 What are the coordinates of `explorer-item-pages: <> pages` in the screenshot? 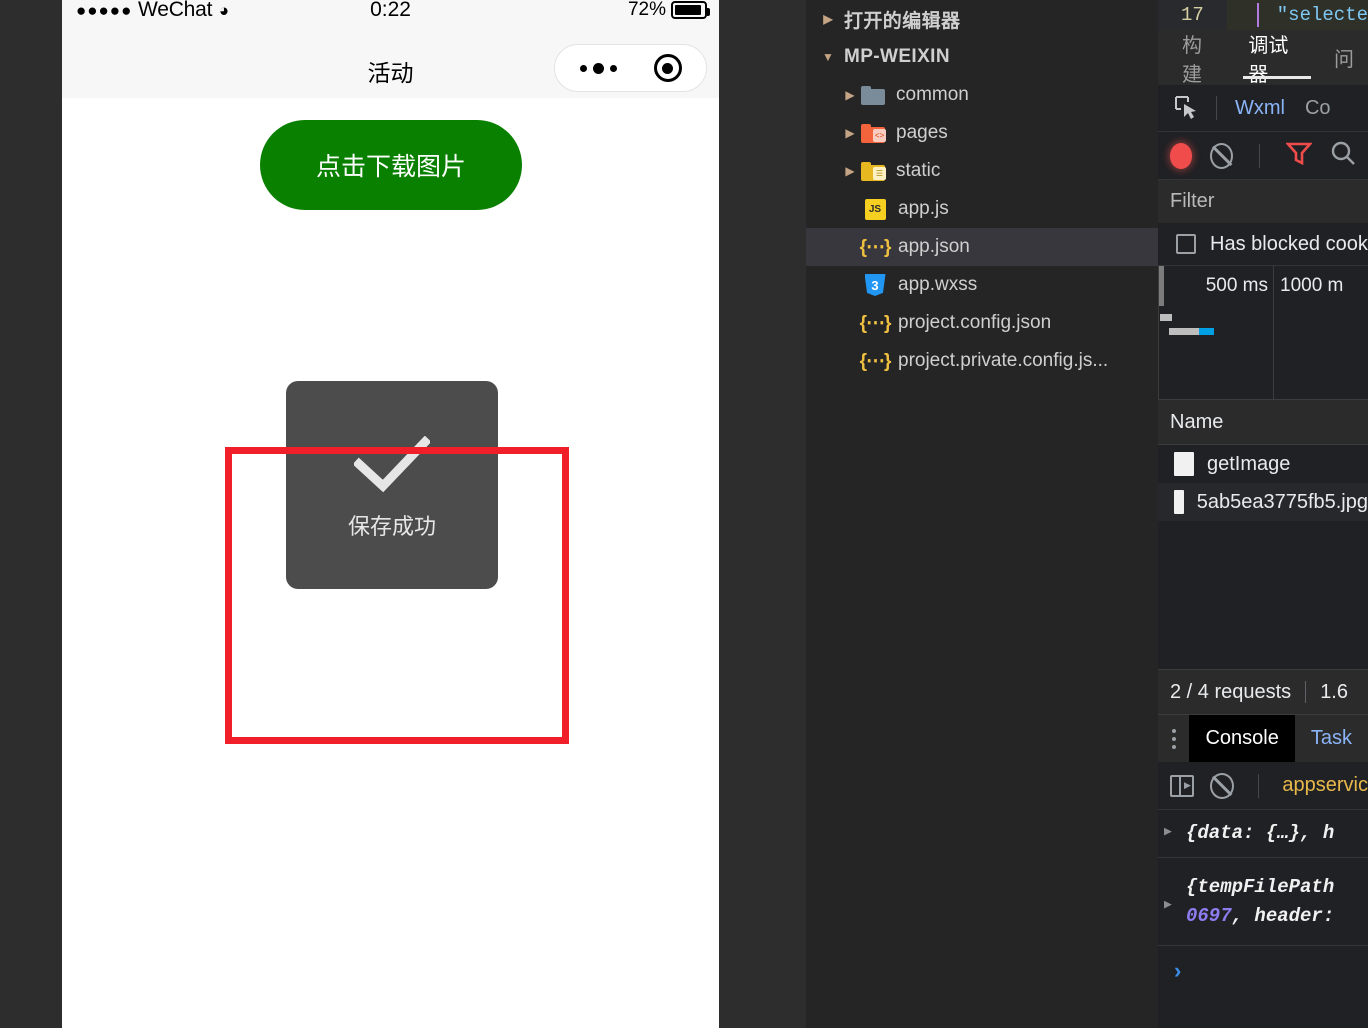 It's located at (982, 133).